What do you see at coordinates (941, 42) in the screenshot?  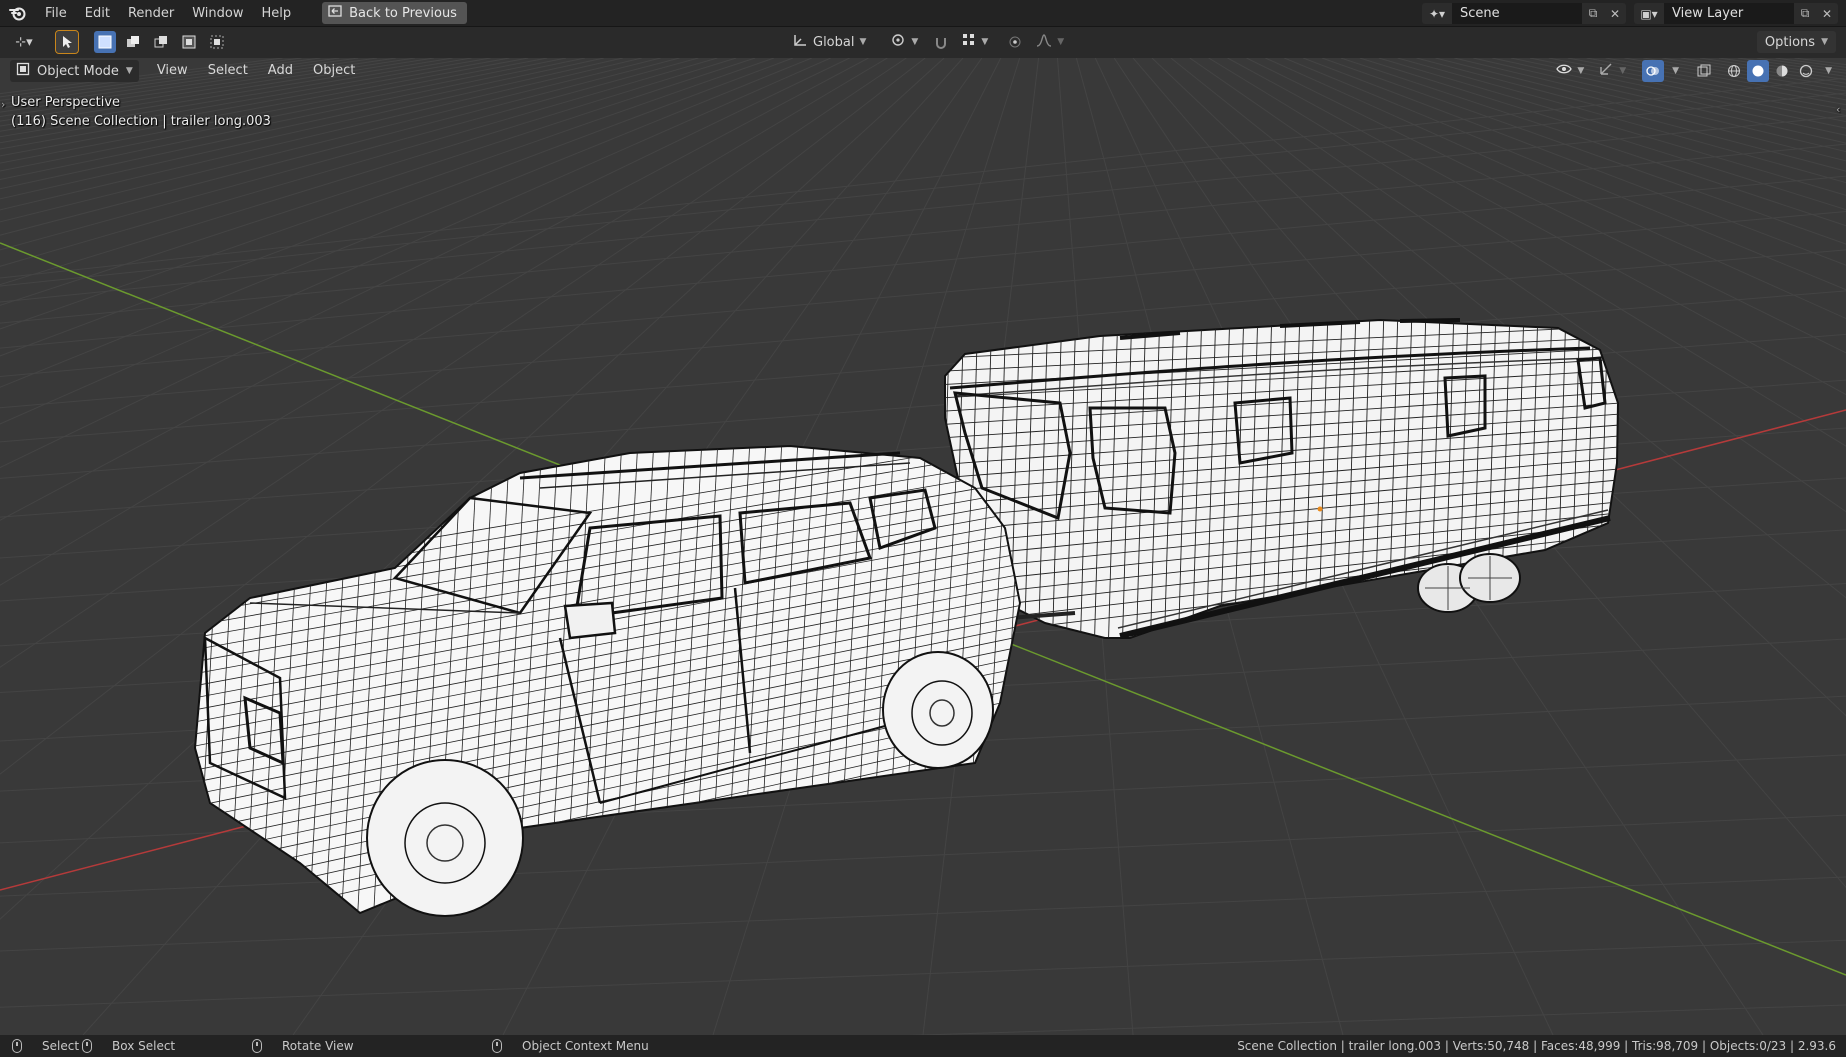 I see `snap-toggle-icon` at bounding box center [941, 42].